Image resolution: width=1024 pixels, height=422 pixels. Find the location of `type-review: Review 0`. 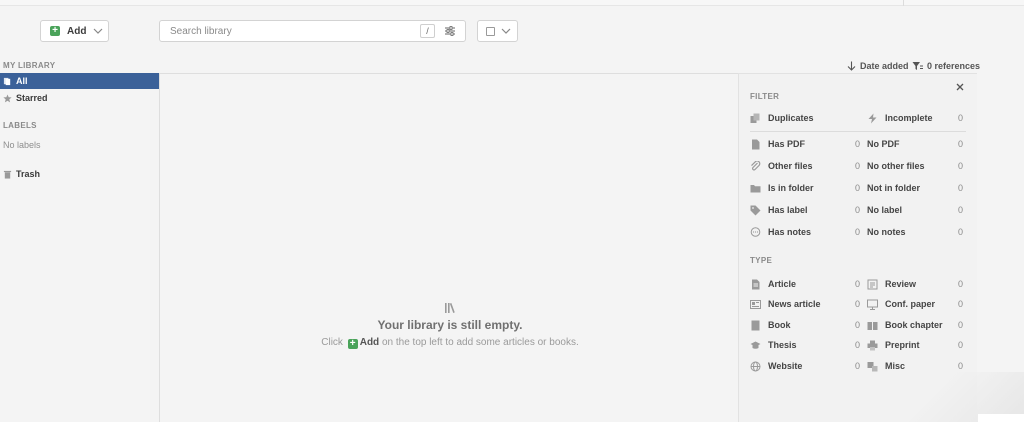

type-review: Review 0 is located at coordinates (915, 284).